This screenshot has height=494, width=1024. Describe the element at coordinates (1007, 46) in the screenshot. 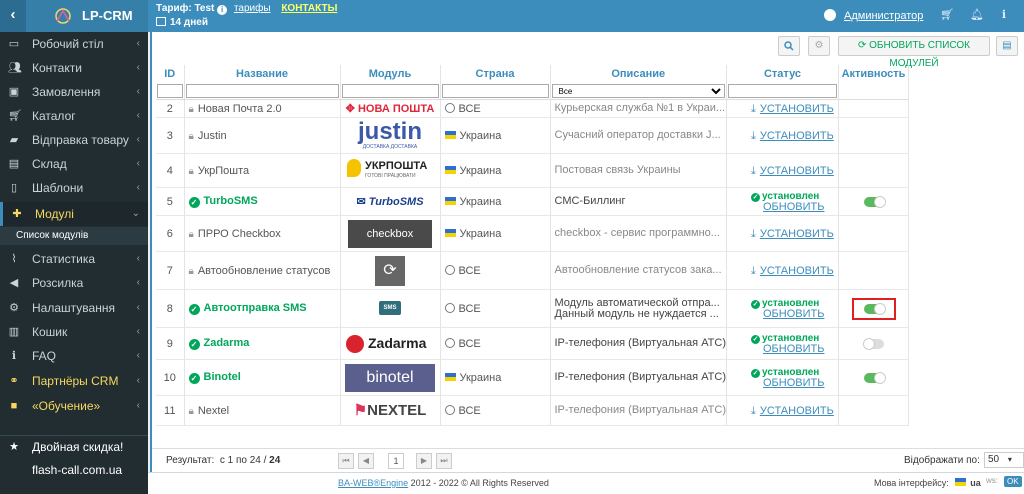

I see `export-button: ▤` at that location.